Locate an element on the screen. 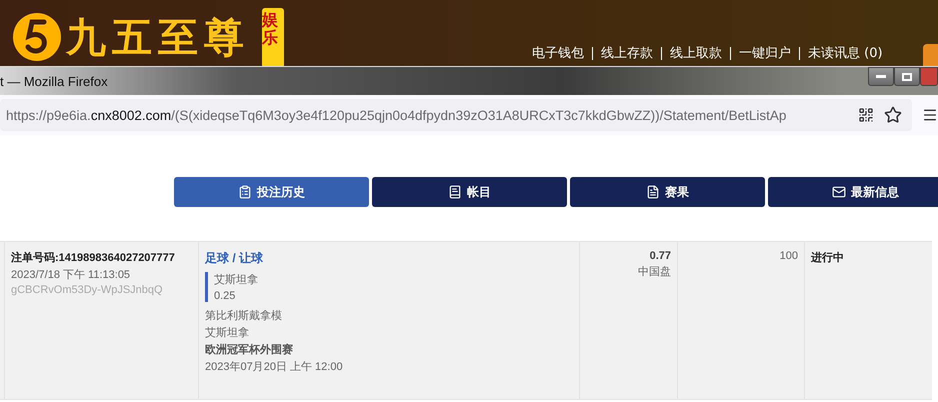 The height and width of the screenshot is (402, 938). selection-name: 艾斯坦拿 is located at coordinates (236, 280).